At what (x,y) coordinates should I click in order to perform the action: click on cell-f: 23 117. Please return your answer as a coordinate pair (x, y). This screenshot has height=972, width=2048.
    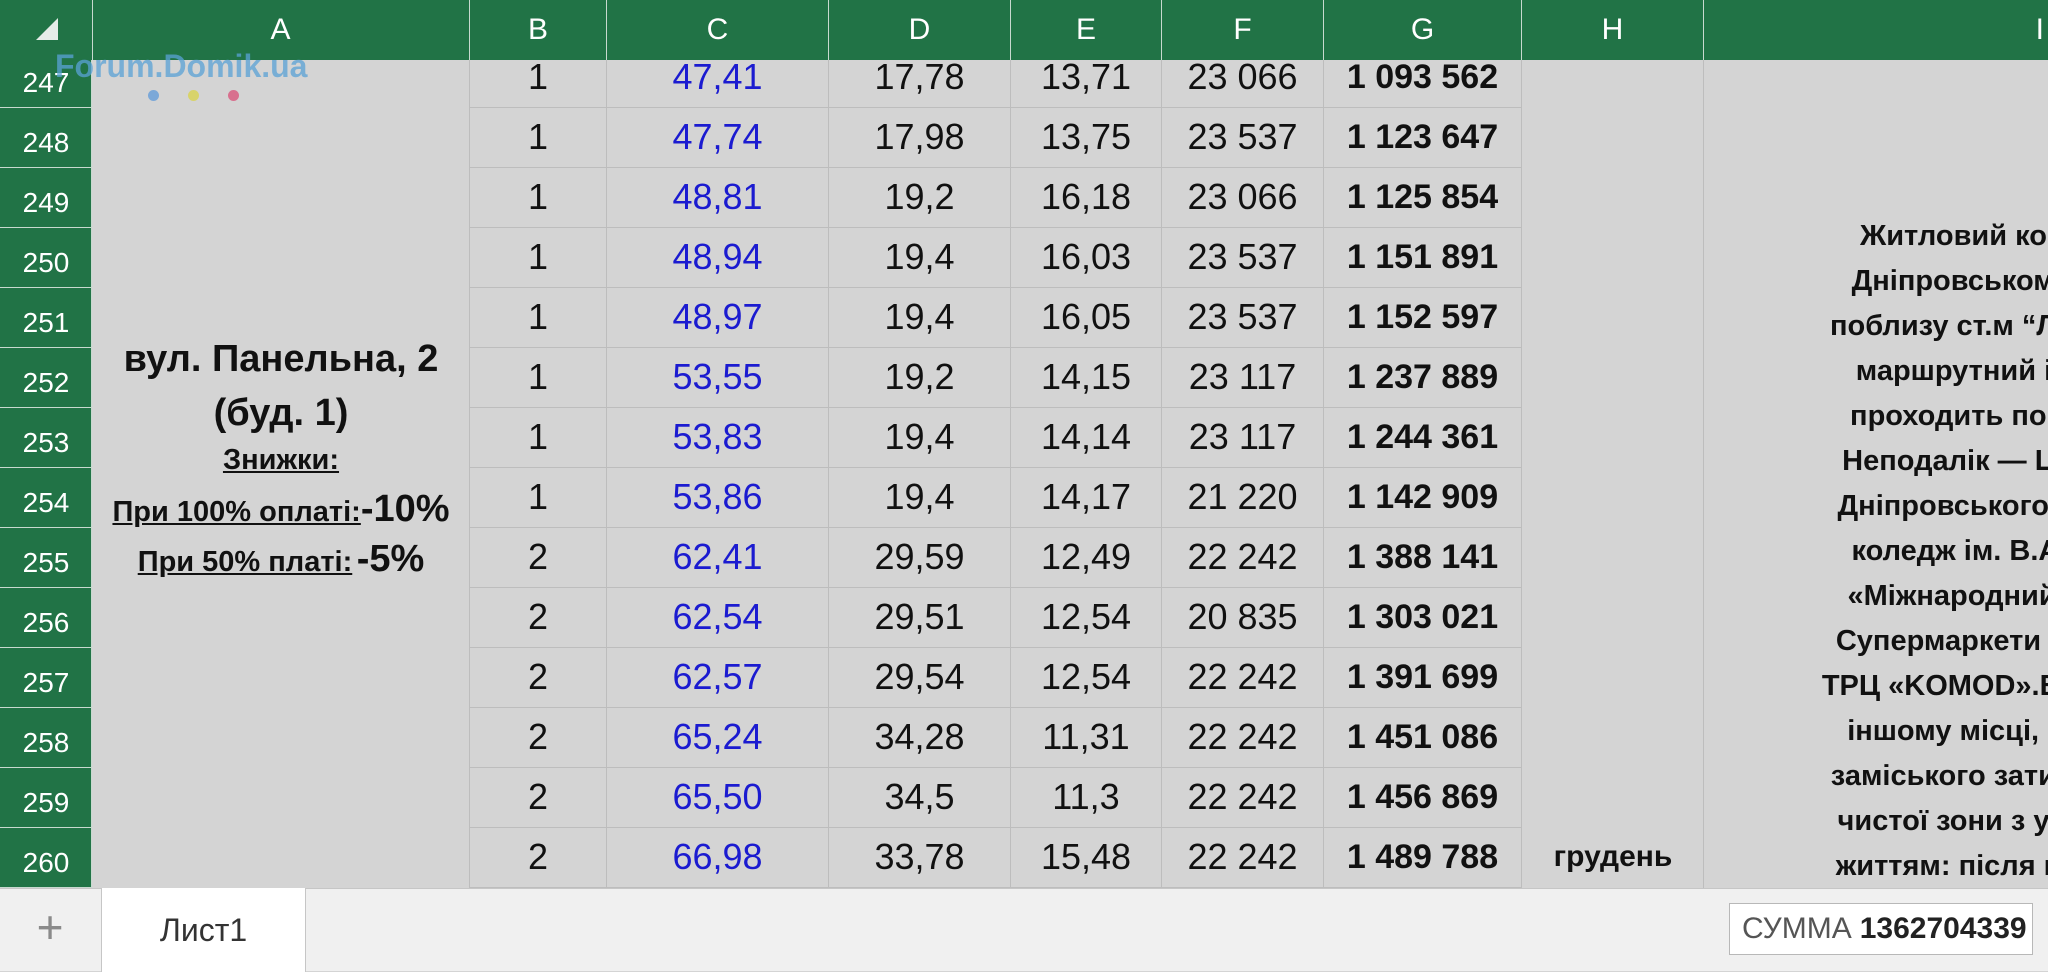
    Looking at the image, I should click on (1243, 378).